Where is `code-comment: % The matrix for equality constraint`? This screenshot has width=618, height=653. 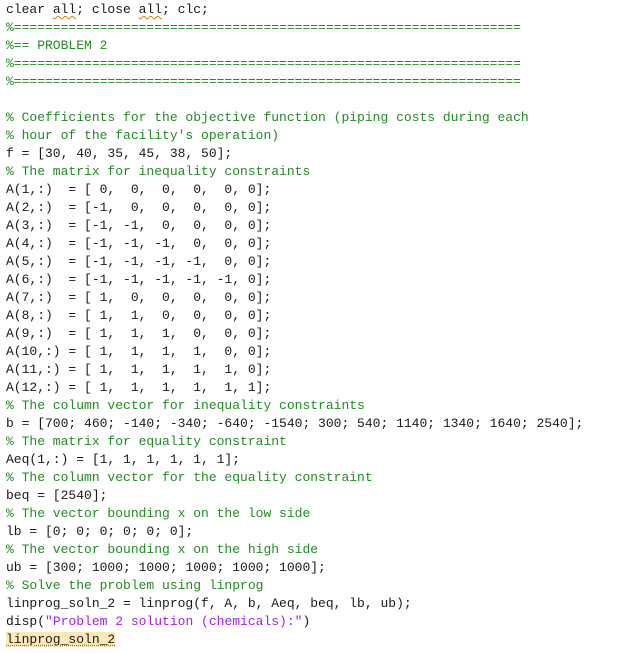 code-comment: % The matrix for equality constraint is located at coordinates (146, 441).